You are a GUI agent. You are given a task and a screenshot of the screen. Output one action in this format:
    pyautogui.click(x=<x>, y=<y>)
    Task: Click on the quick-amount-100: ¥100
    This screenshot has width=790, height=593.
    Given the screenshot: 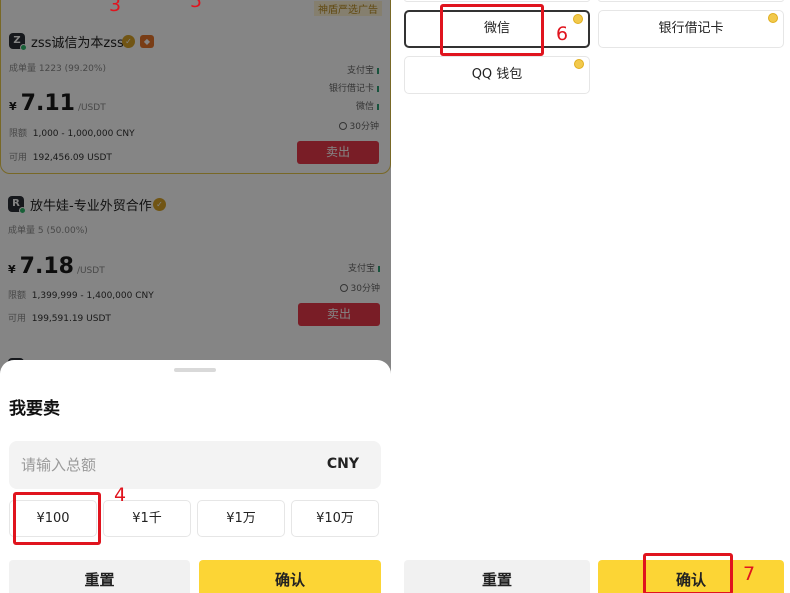 What is the action you would take?
    pyautogui.click(x=53, y=518)
    